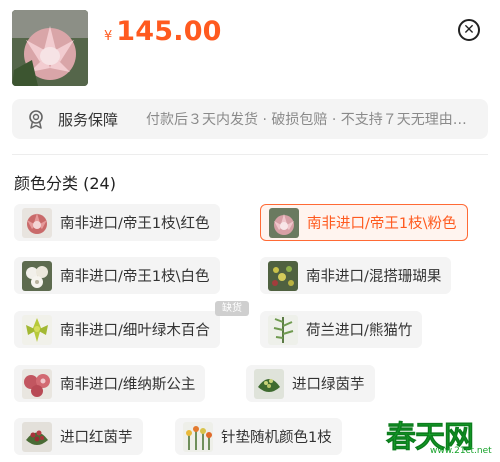 The image size is (500, 462). I want to click on product-image, so click(50, 48).